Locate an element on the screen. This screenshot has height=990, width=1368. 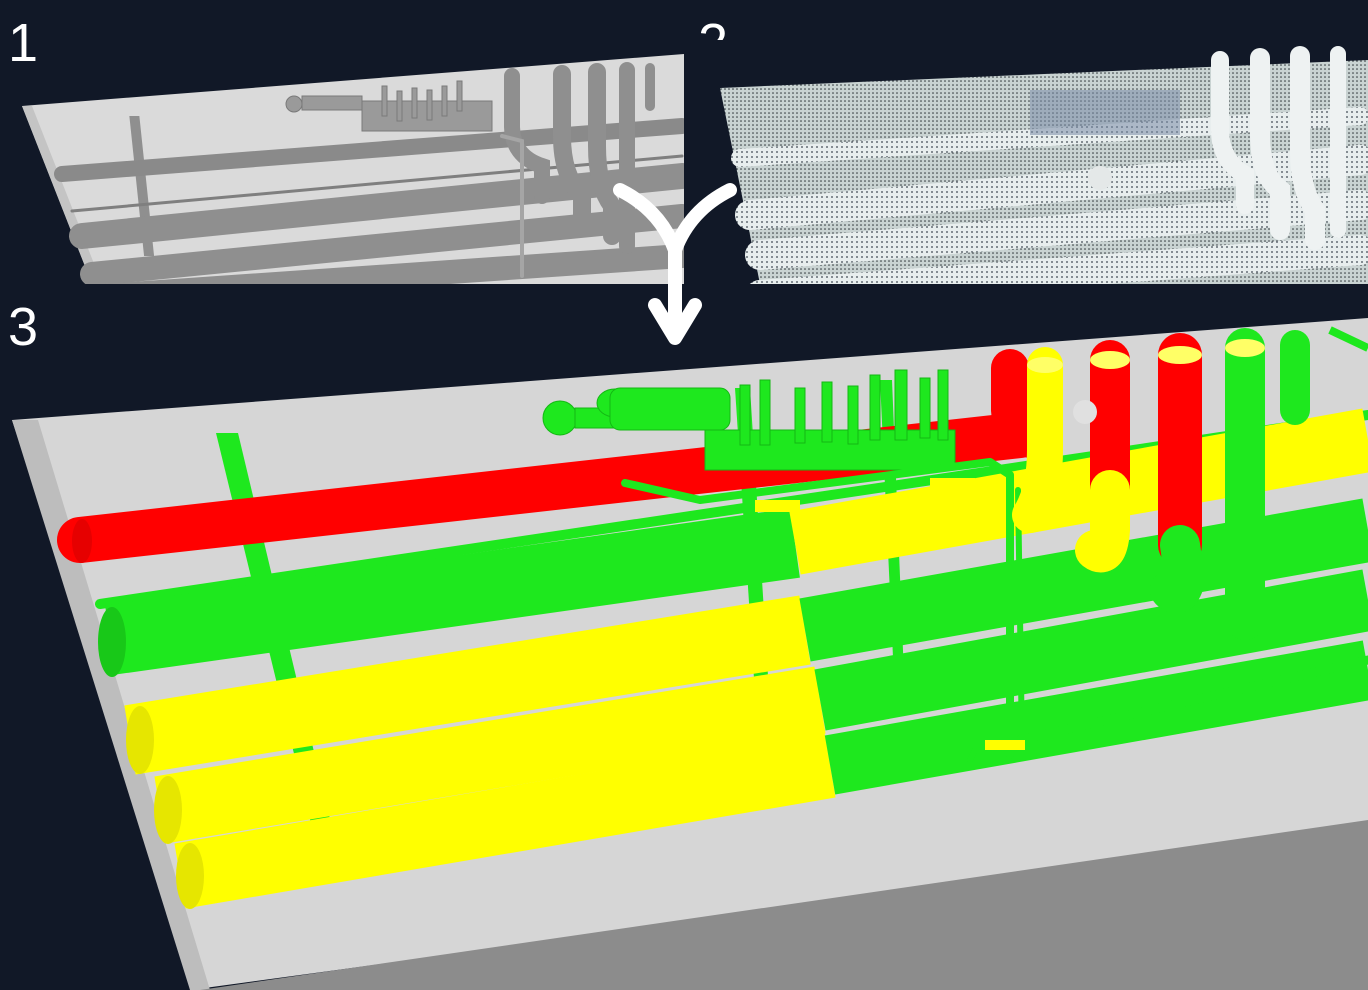
point-cloud-render is located at coordinates (1034, 162).